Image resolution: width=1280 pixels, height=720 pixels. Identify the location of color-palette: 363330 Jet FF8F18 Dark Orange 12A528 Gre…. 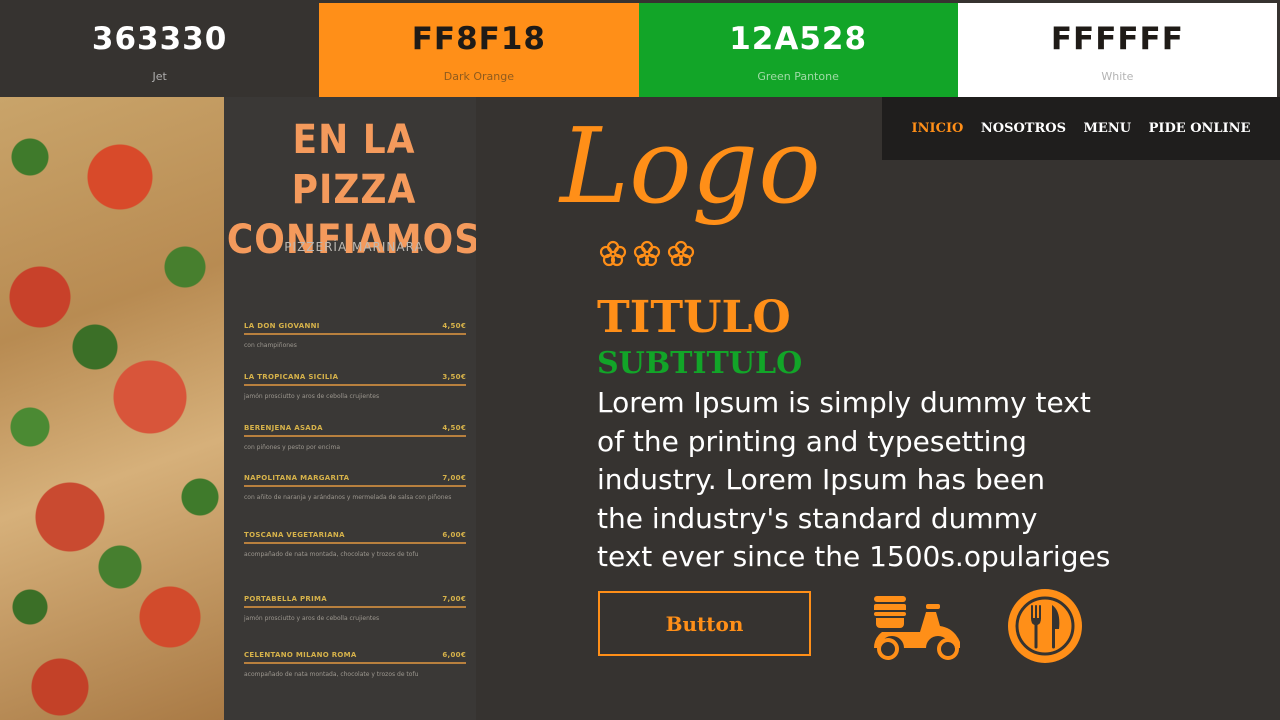
(640, 48).